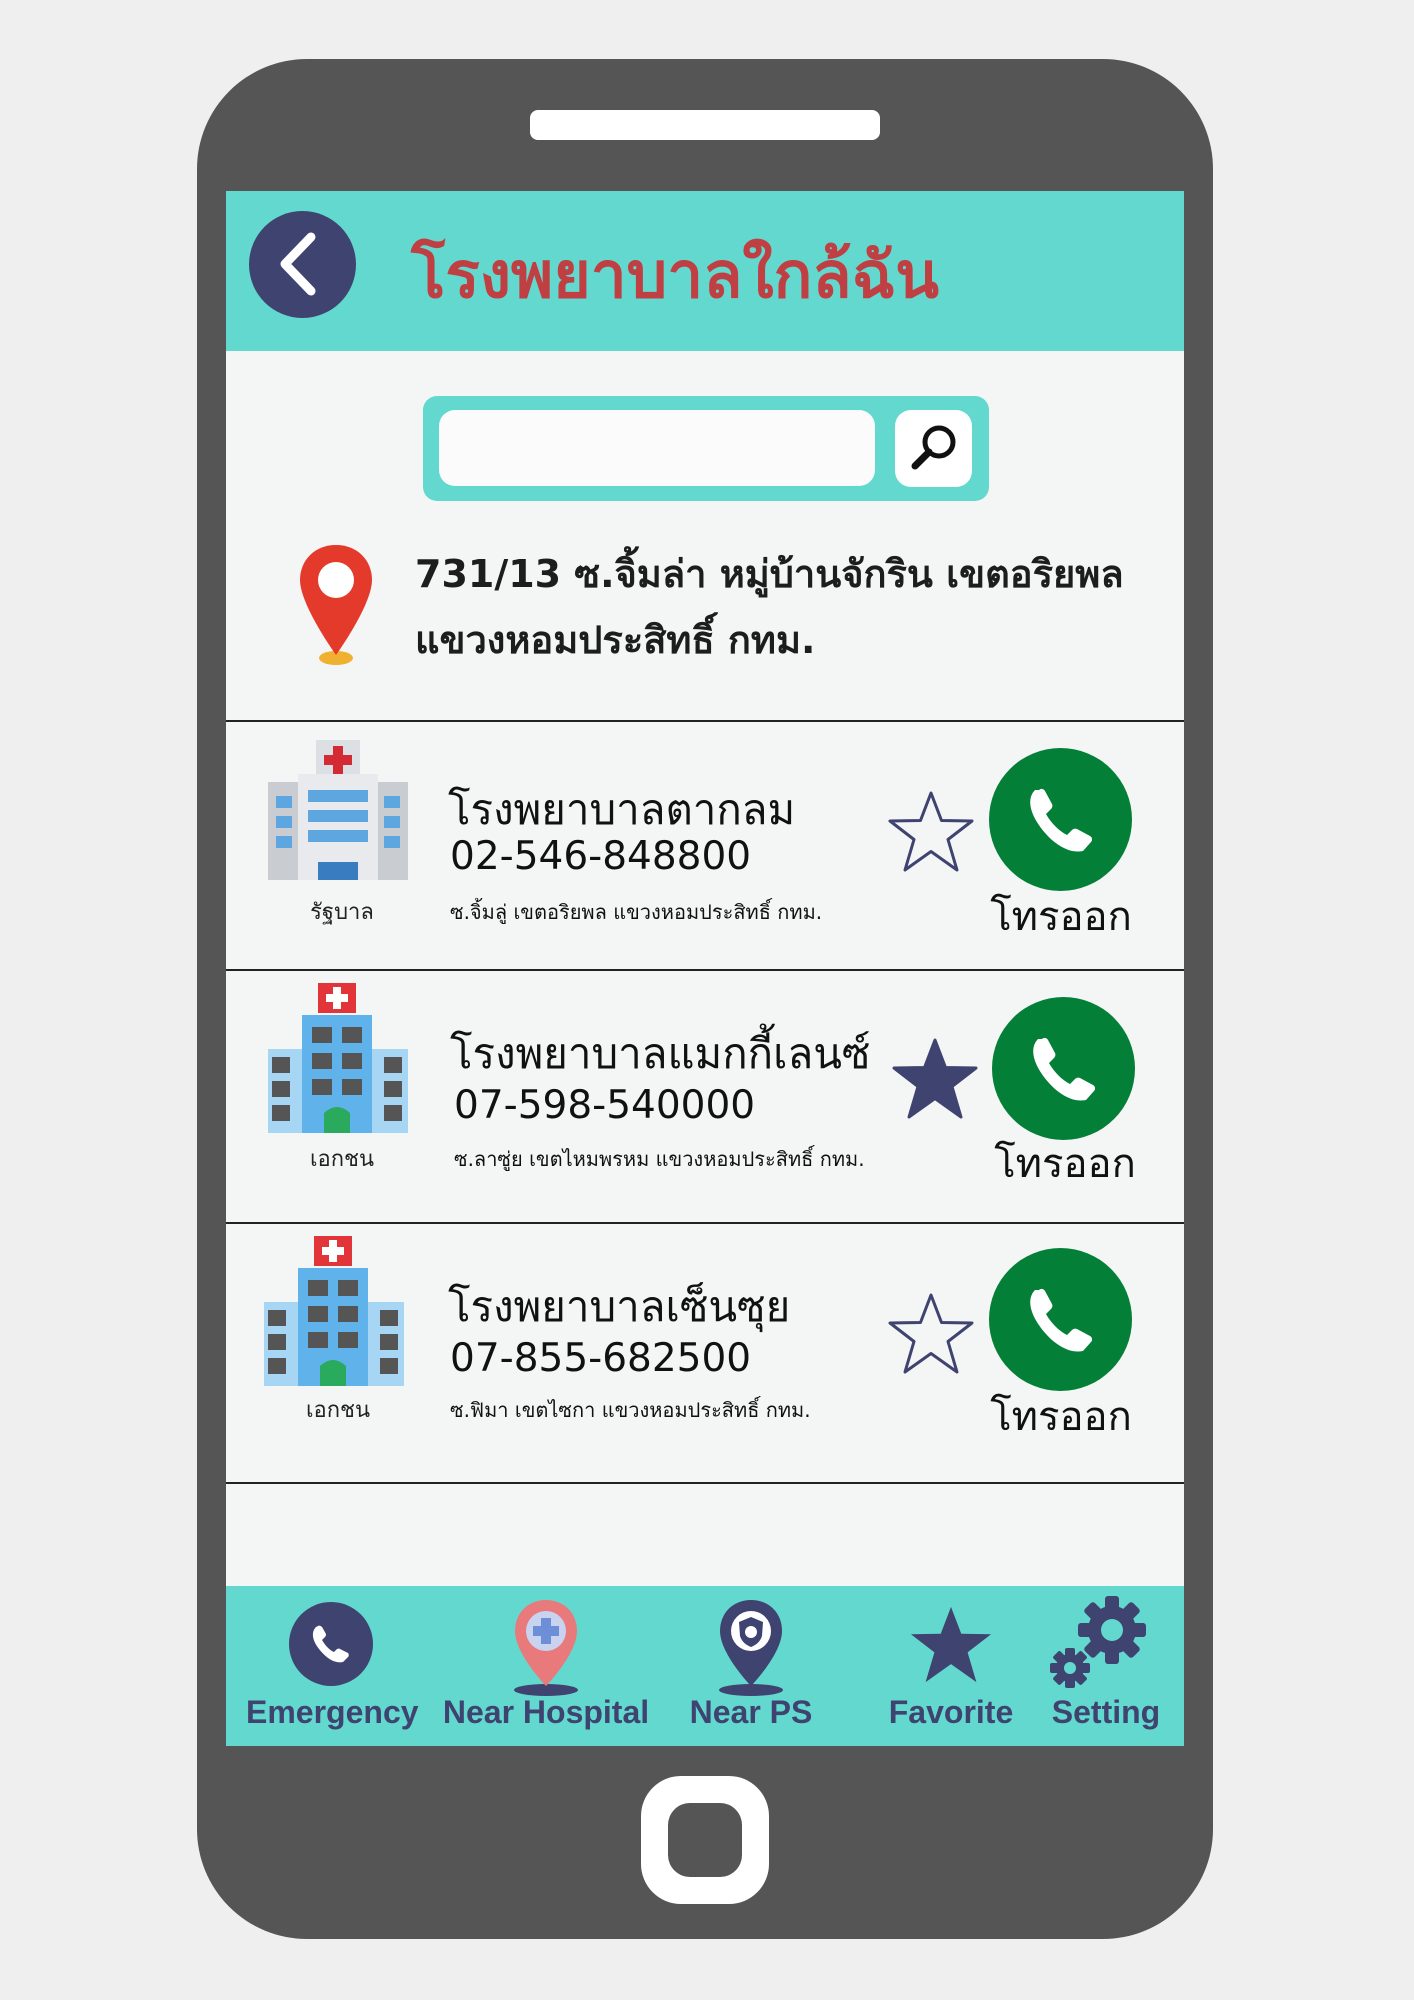 This screenshot has height=2000, width=1414. Describe the element at coordinates (338, 810) in the screenshot. I see `government-hospital-icon` at that location.